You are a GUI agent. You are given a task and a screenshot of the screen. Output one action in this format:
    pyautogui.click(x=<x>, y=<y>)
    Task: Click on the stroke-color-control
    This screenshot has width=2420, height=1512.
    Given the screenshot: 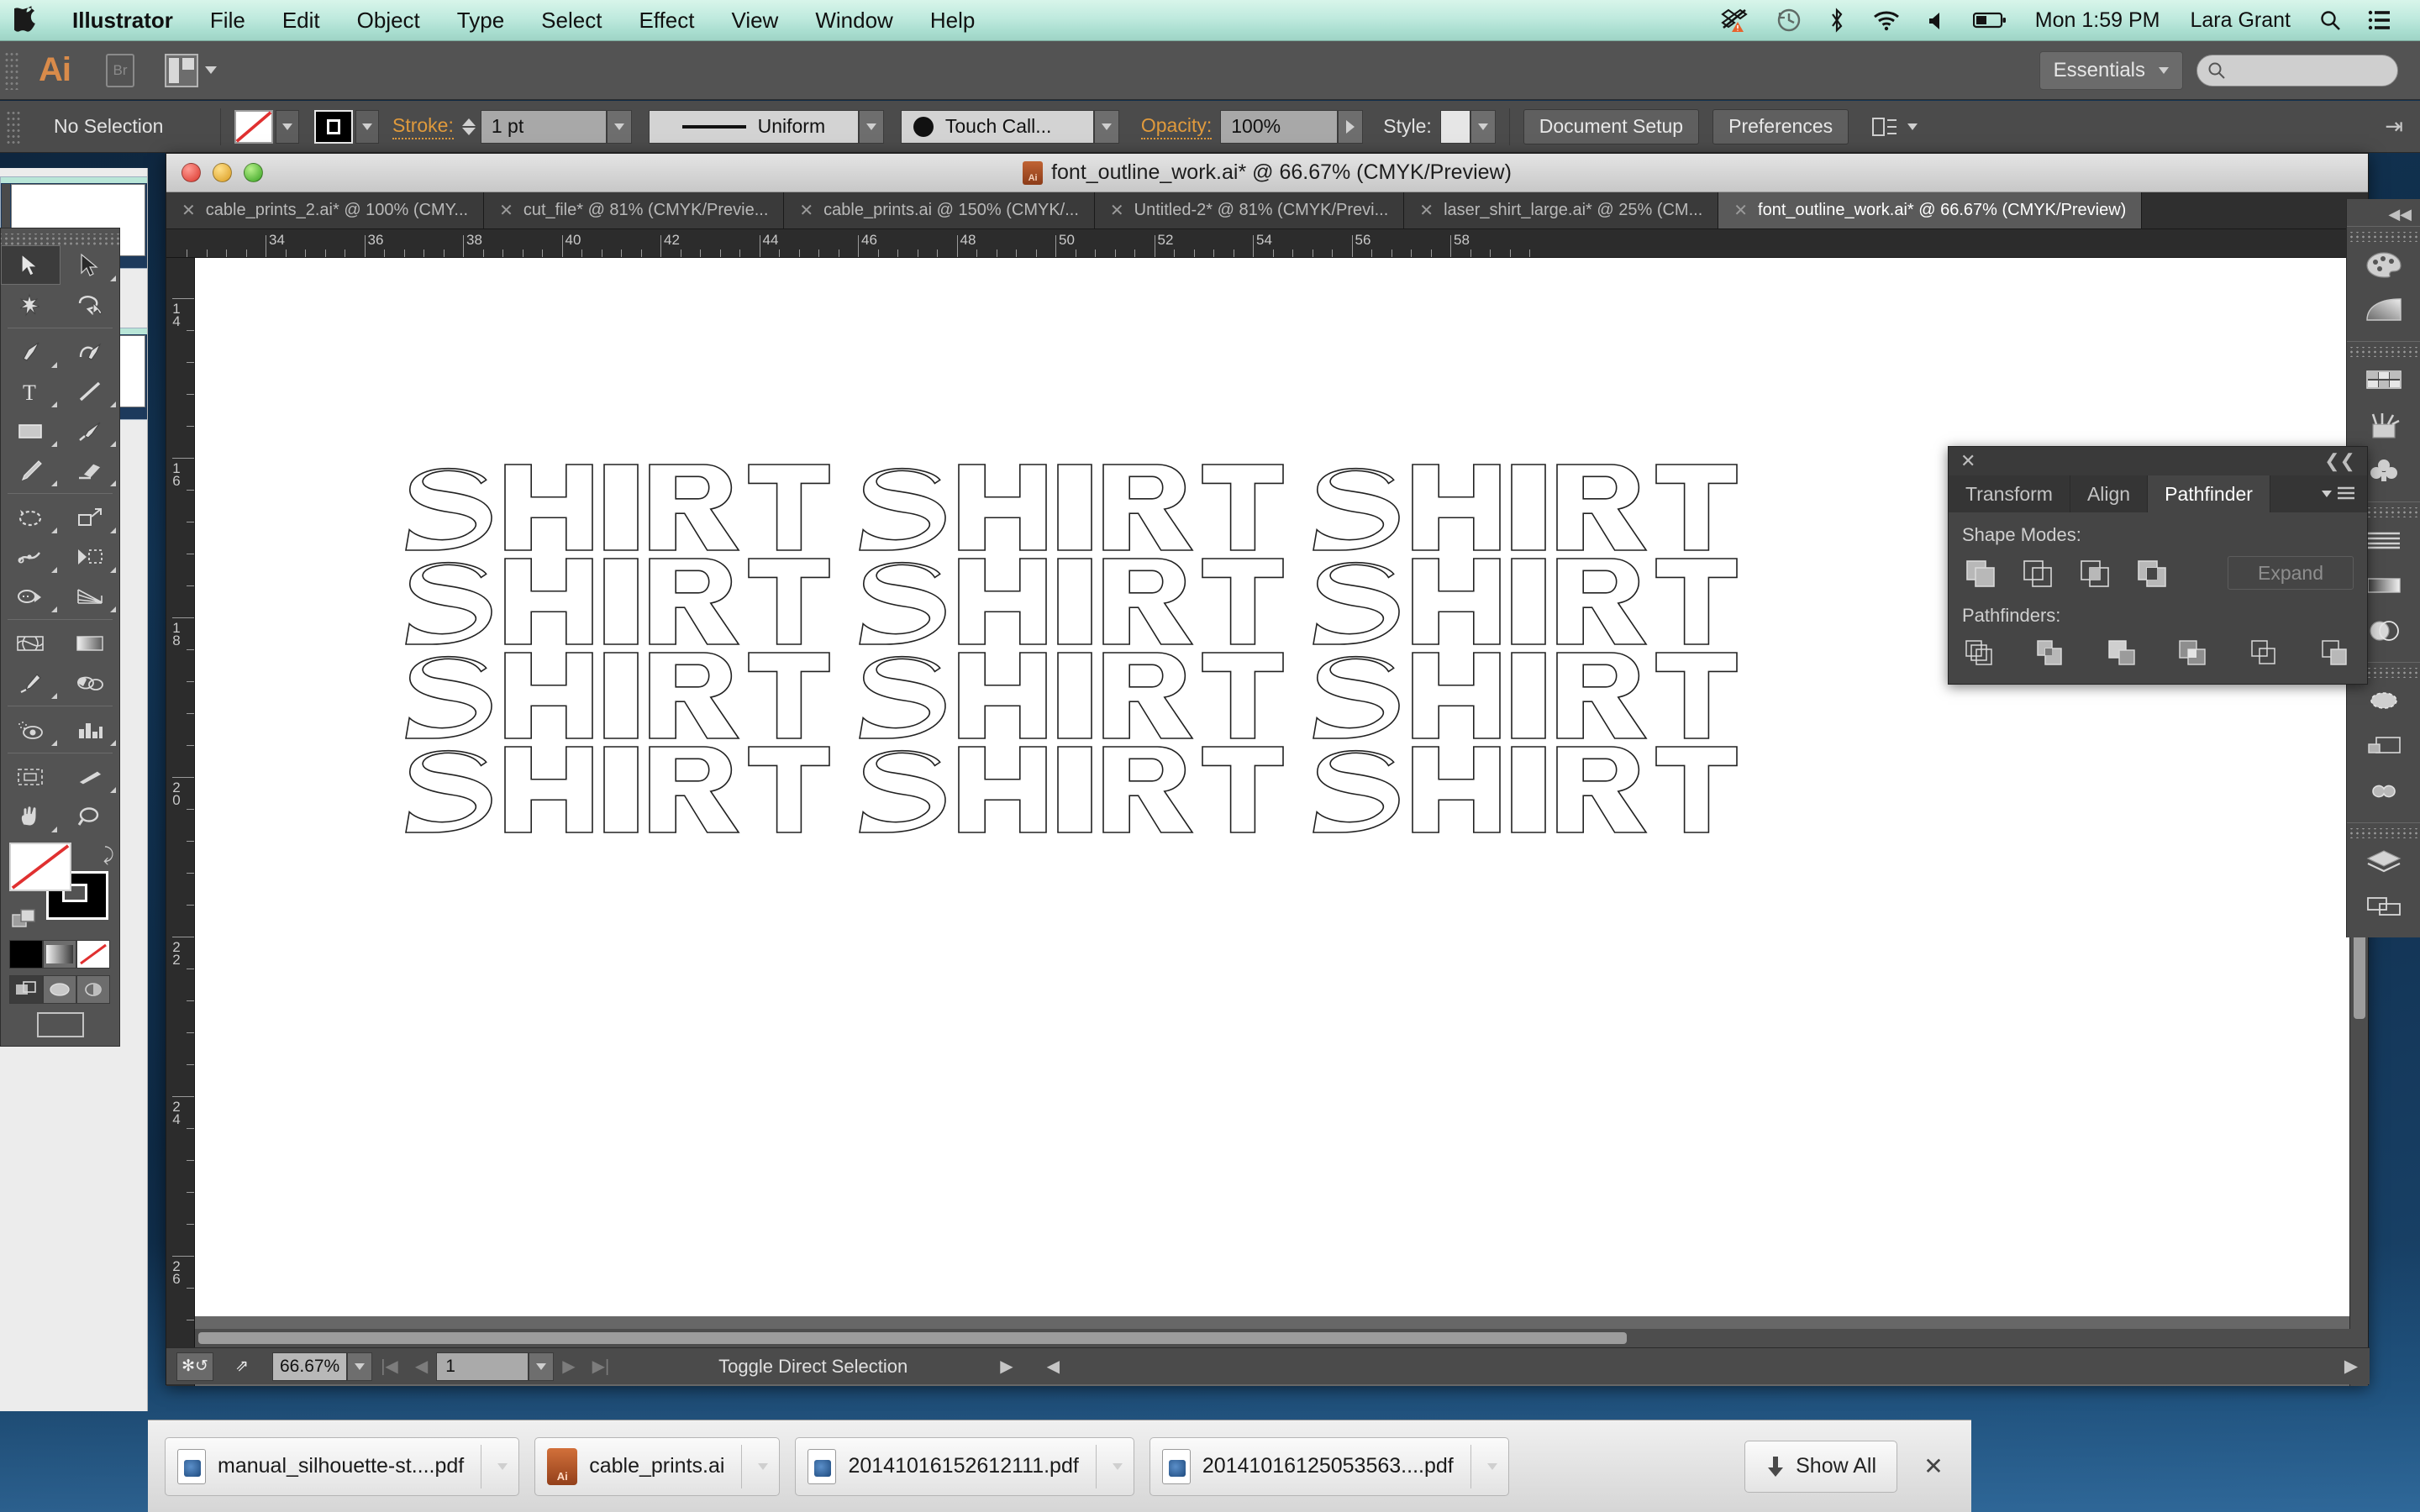 What is the action you would take?
    pyautogui.click(x=346, y=126)
    